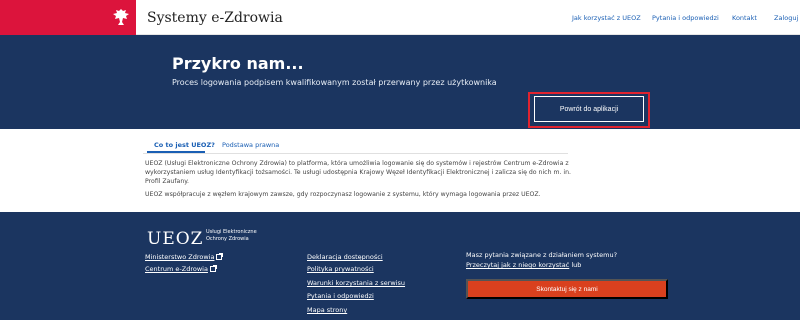 The height and width of the screenshot is (320, 800). Describe the element at coordinates (567, 289) in the screenshot. I see `contact-us-button: Skontaktuj się z nami` at that location.